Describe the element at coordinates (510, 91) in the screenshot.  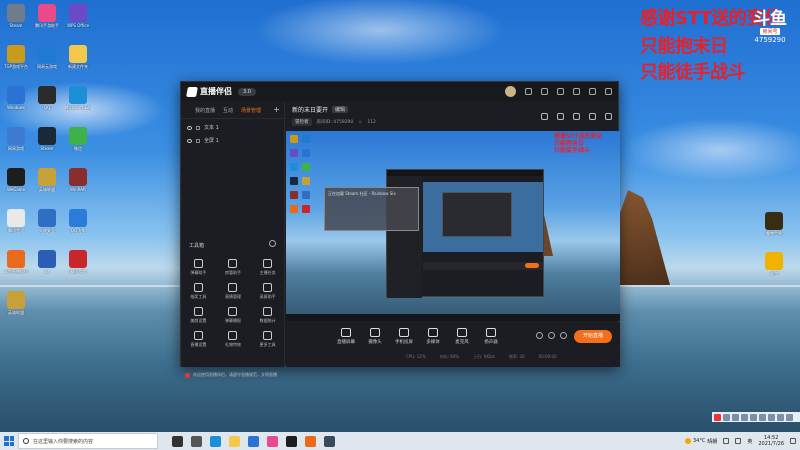
I see `user-avatar` at that location.